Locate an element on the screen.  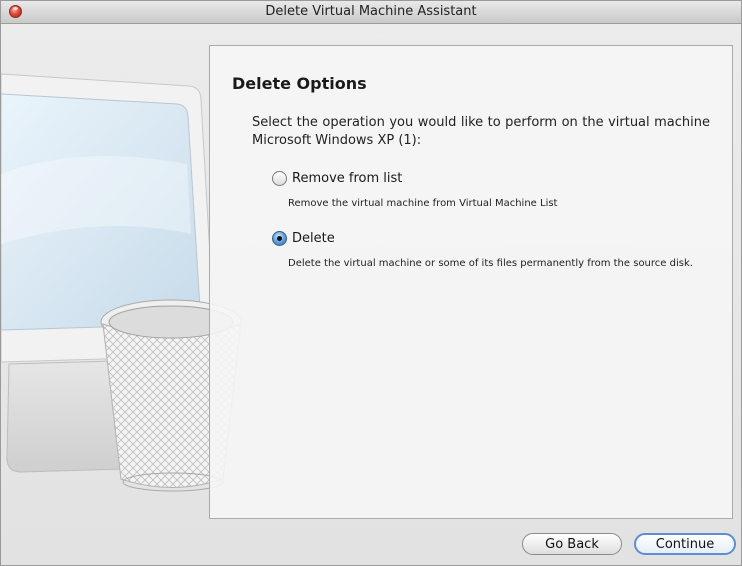
go-back-button: Go Back is located at coordinates (572, 544).